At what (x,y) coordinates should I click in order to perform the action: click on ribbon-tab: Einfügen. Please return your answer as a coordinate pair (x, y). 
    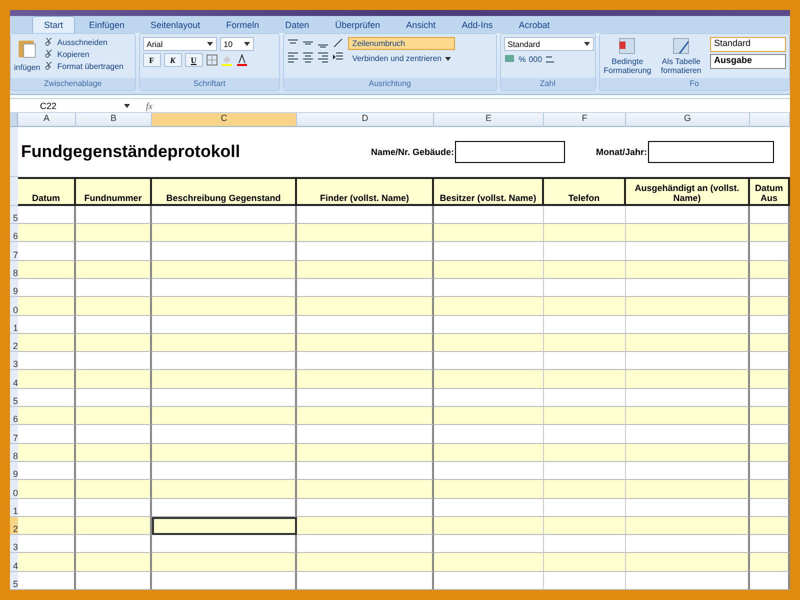
    Looking at the image, I should click on (107, 25).